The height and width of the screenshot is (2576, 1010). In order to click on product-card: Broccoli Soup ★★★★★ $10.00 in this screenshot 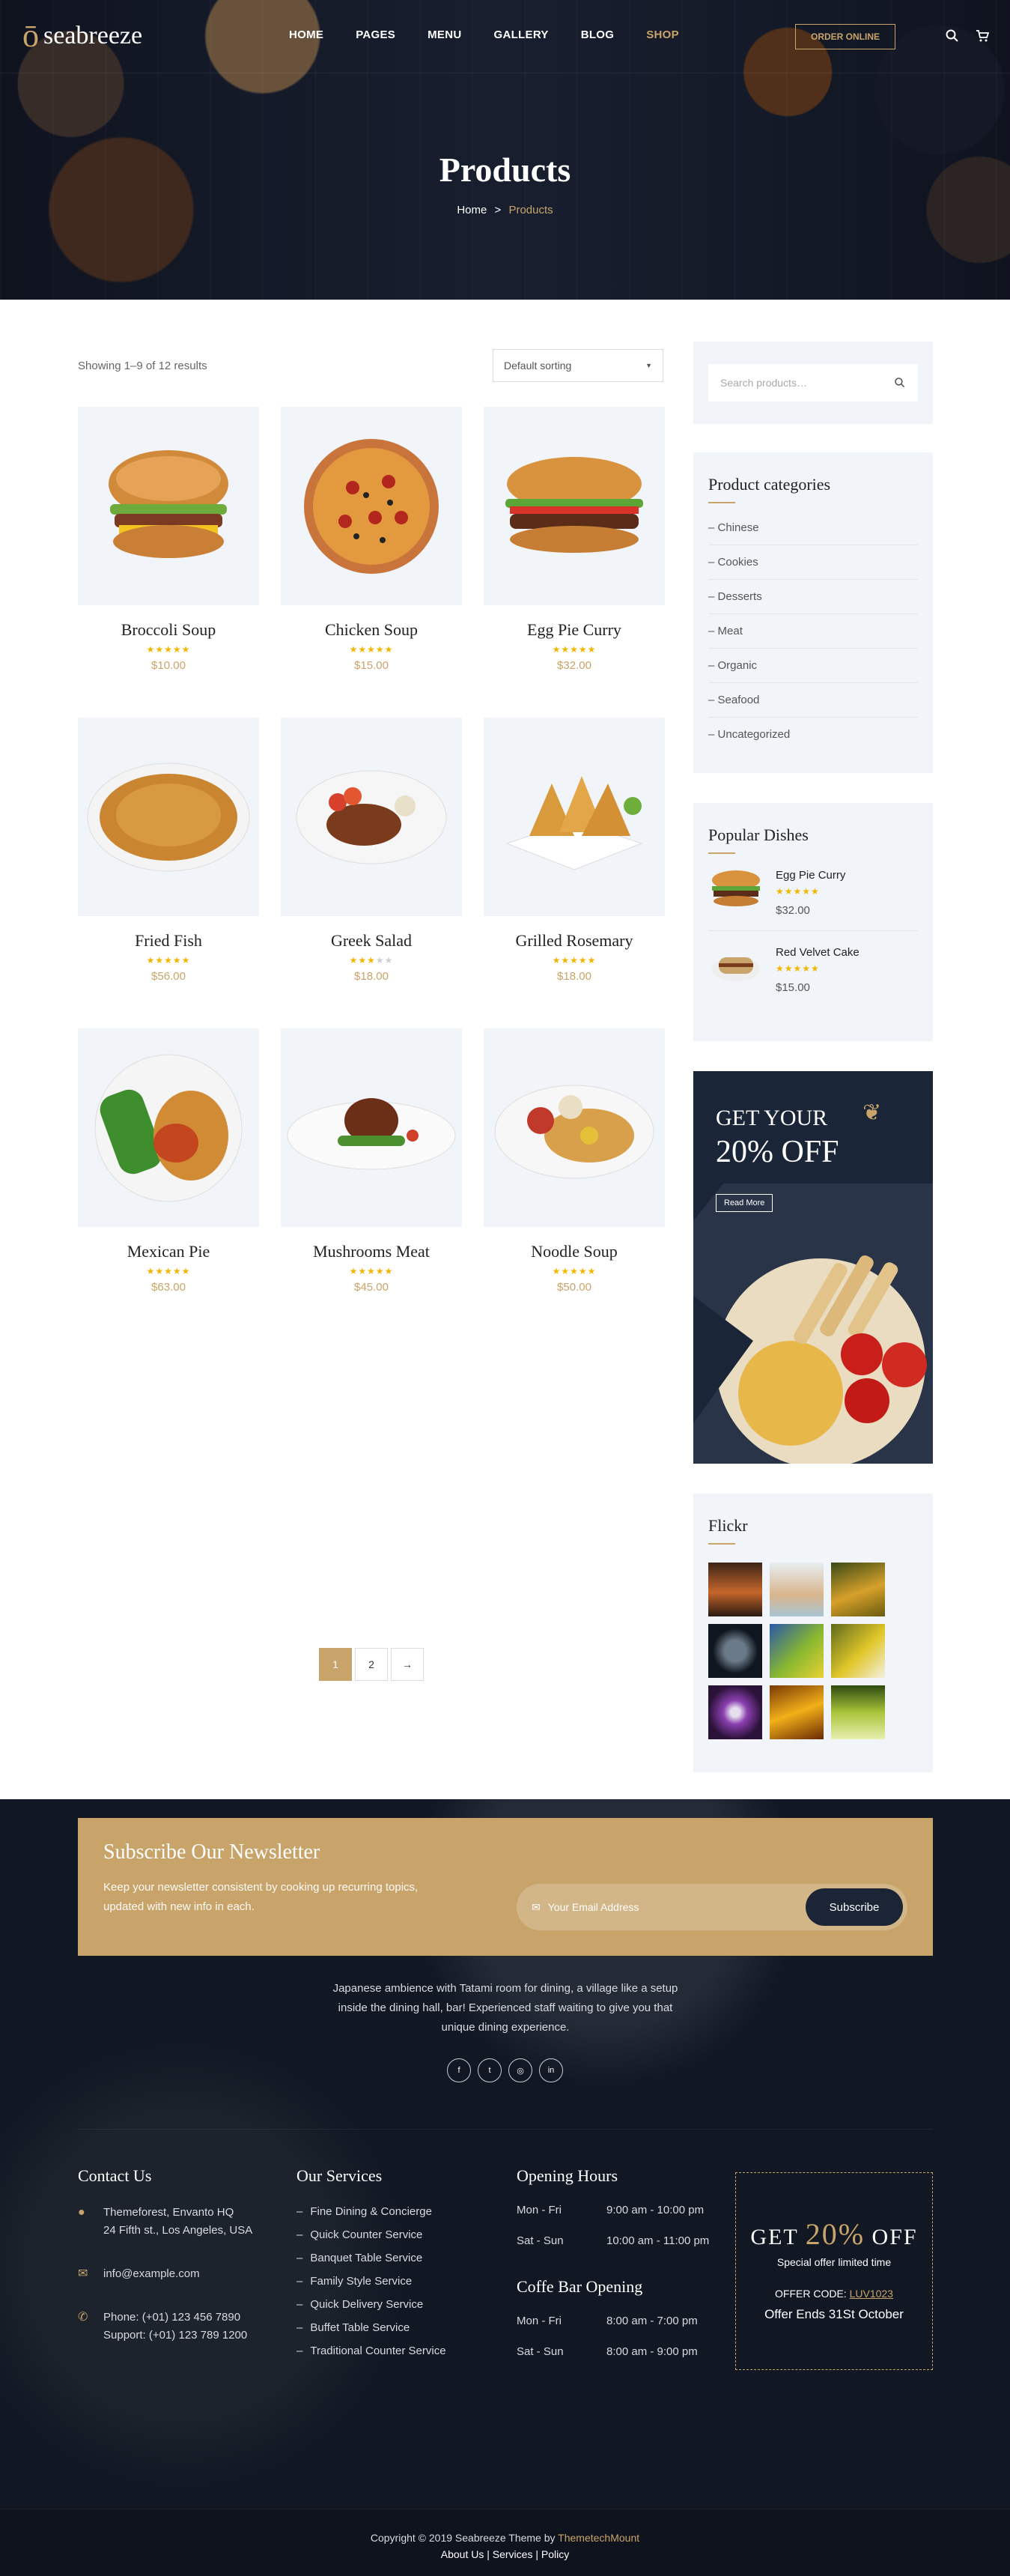, I will do `click(168, 539)`.